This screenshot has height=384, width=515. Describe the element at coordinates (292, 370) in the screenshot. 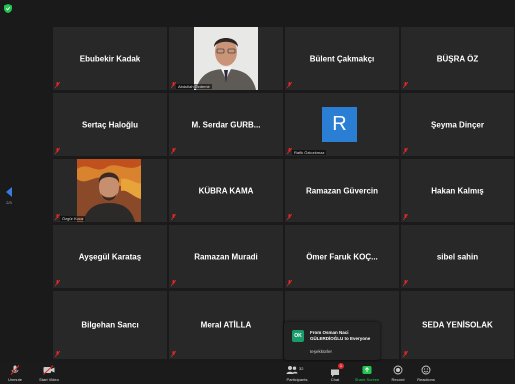

I see `participants-icon` at that location.